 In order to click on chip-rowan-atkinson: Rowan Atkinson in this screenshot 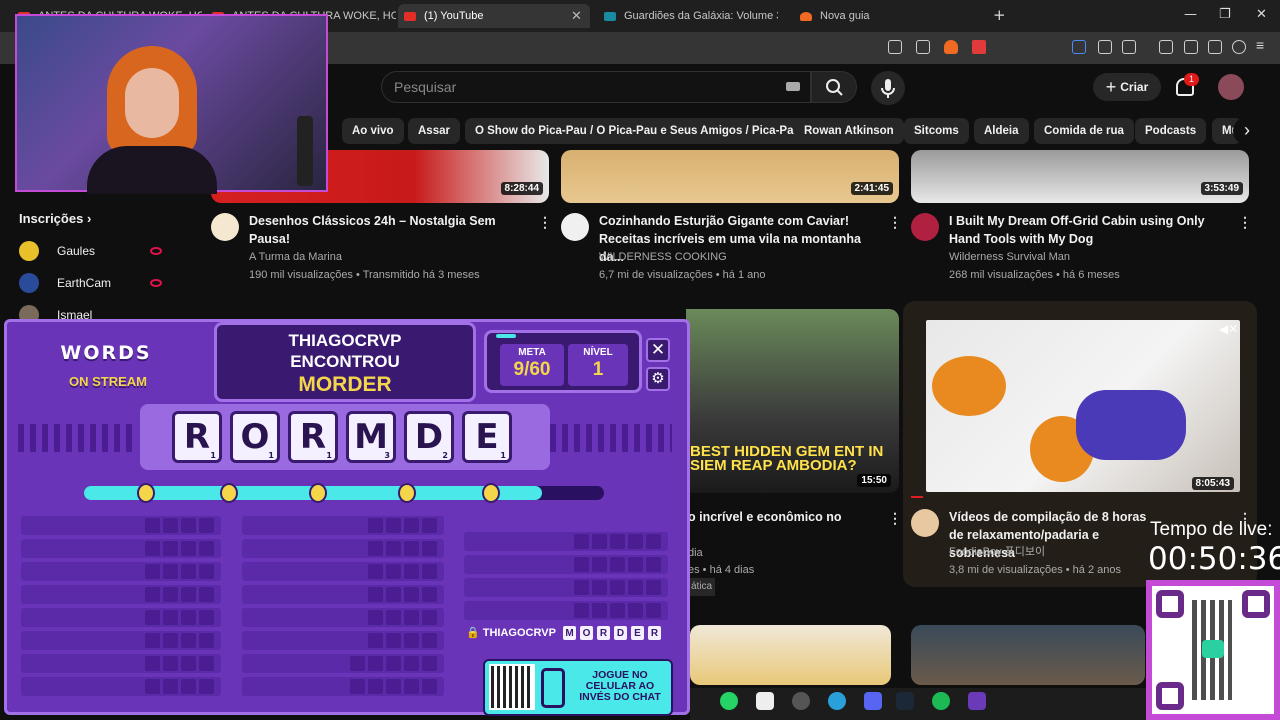, I will do `click(849, 131)`.